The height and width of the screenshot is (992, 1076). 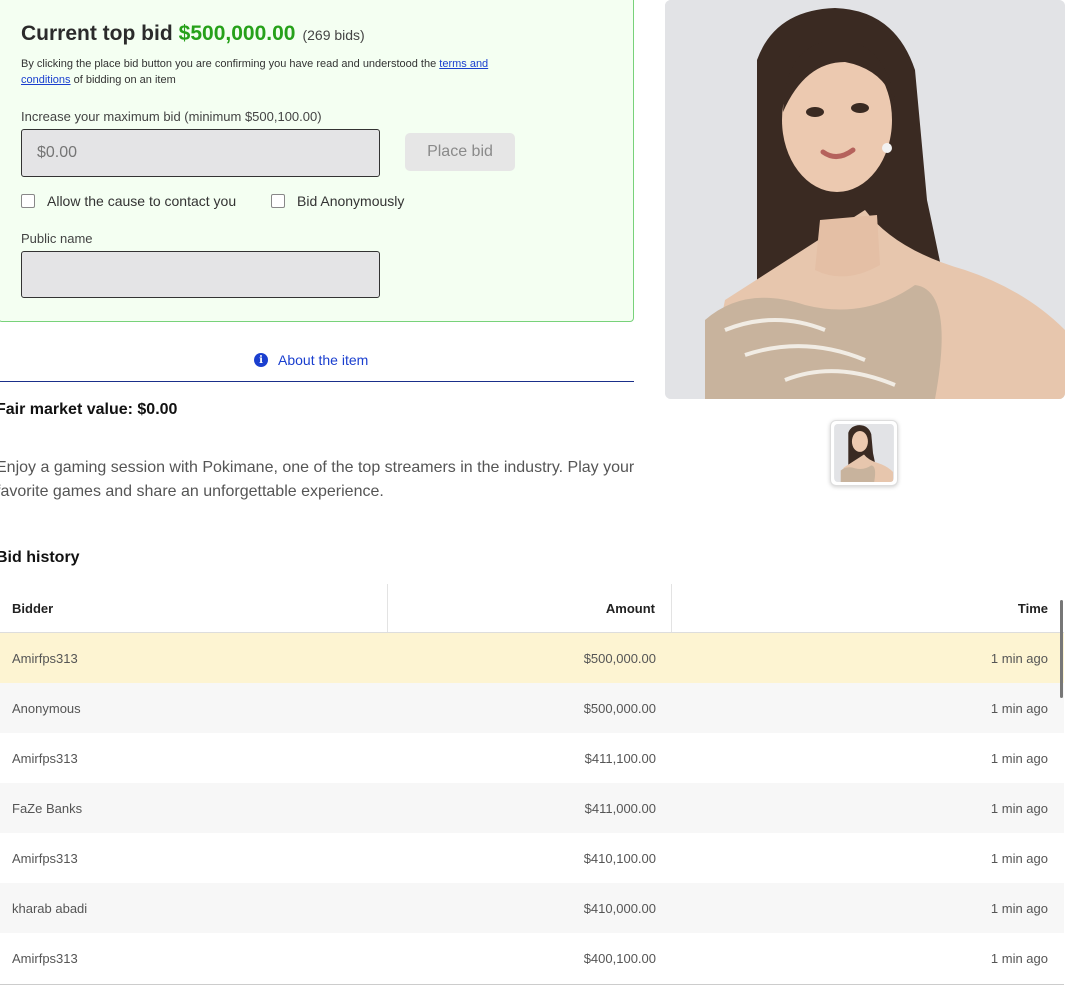 I want to click on anonymous-checkbox, so click(x=278, y=201).